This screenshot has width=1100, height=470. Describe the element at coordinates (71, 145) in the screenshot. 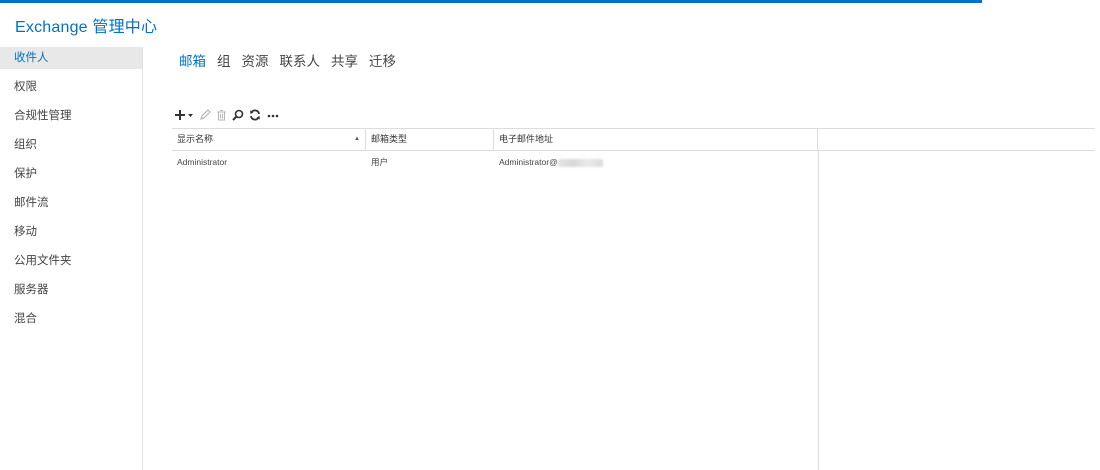

I see `sidebar-item-organization: 组织` at that location.